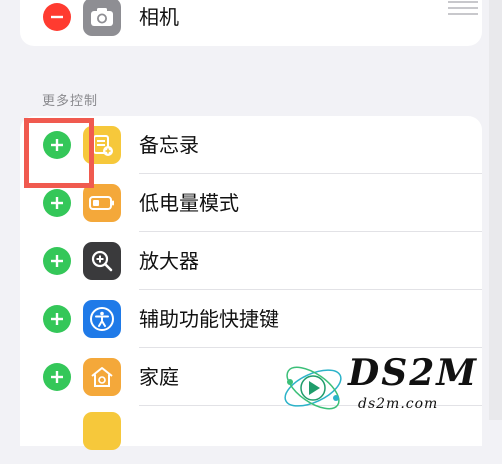  Describe the element at coordinates (169, 261) in the screenshot. I see `control-label: 放大器` at that location.